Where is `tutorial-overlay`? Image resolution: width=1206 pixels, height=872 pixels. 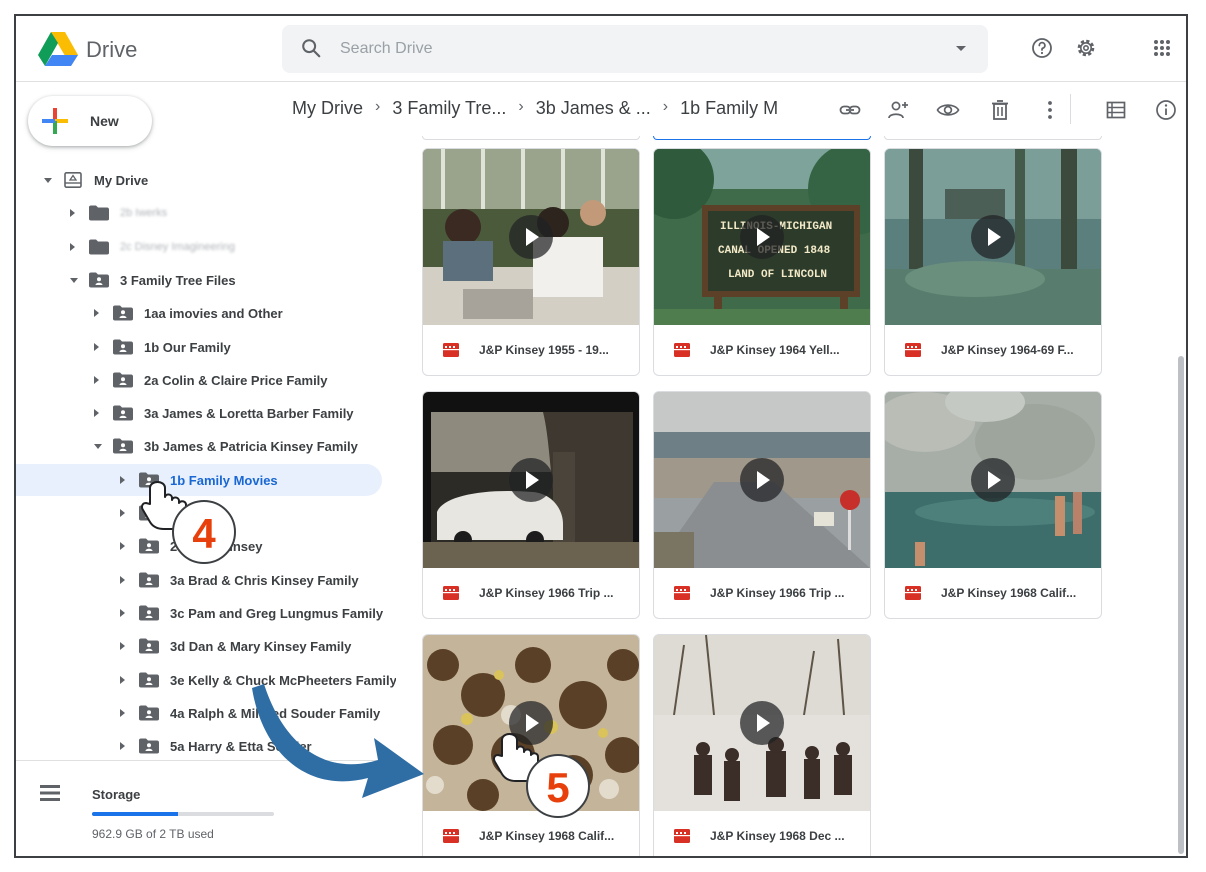
tutorial-overlay is located at coordinates (340, 639).